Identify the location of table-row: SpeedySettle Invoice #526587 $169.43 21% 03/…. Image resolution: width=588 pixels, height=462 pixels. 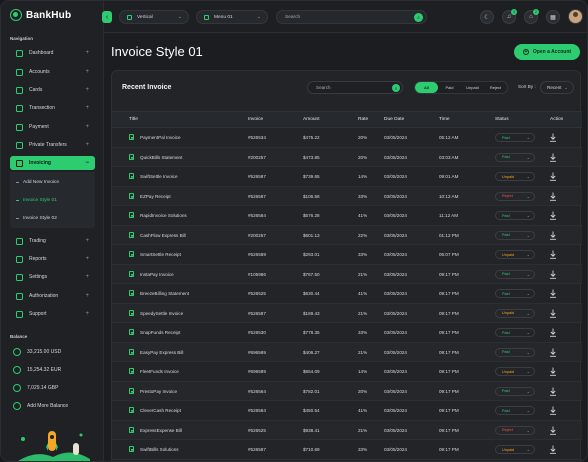
(347, 313).